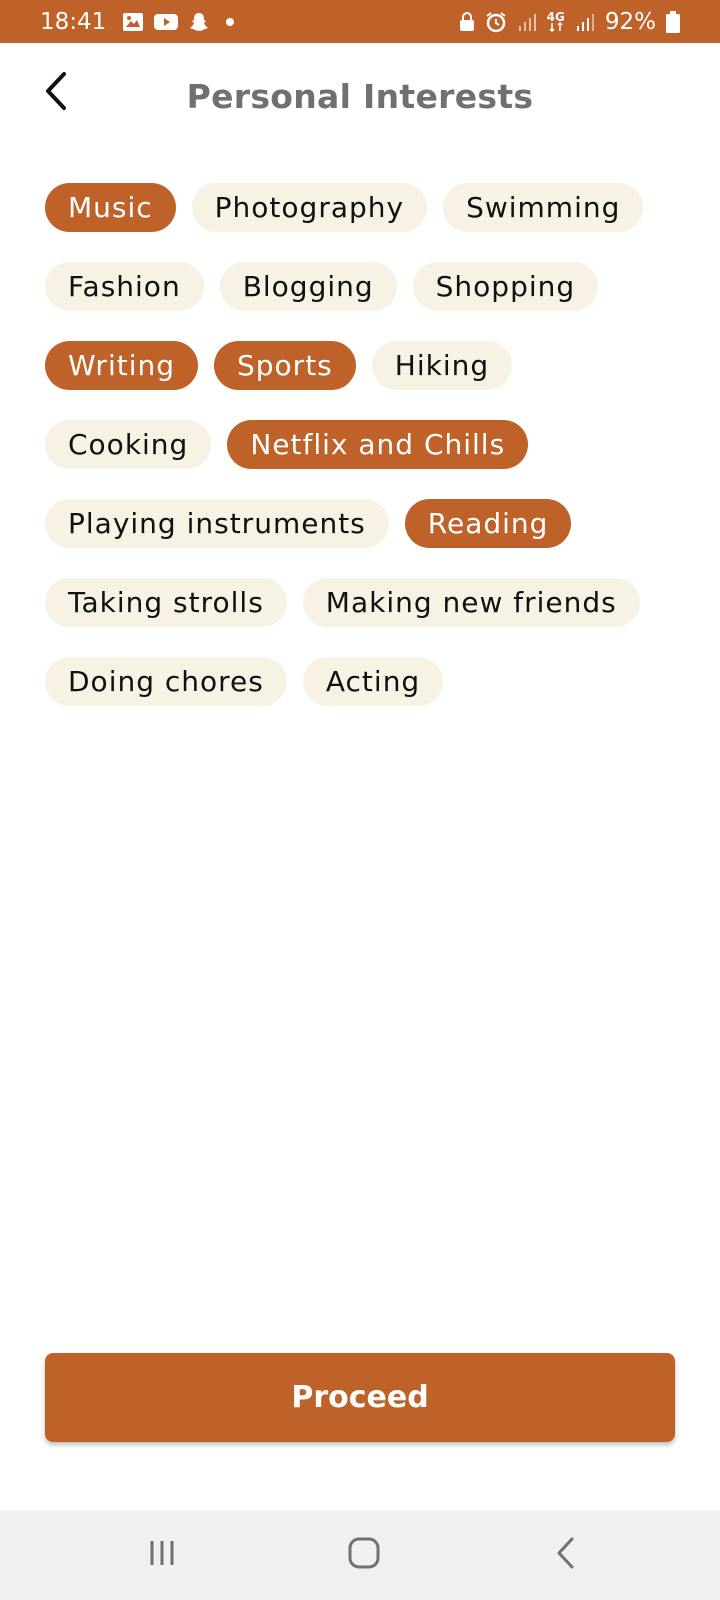 This screenshot has height=1600, width=720. I want to click on 4g-icon: 4G, so click(555, 20).